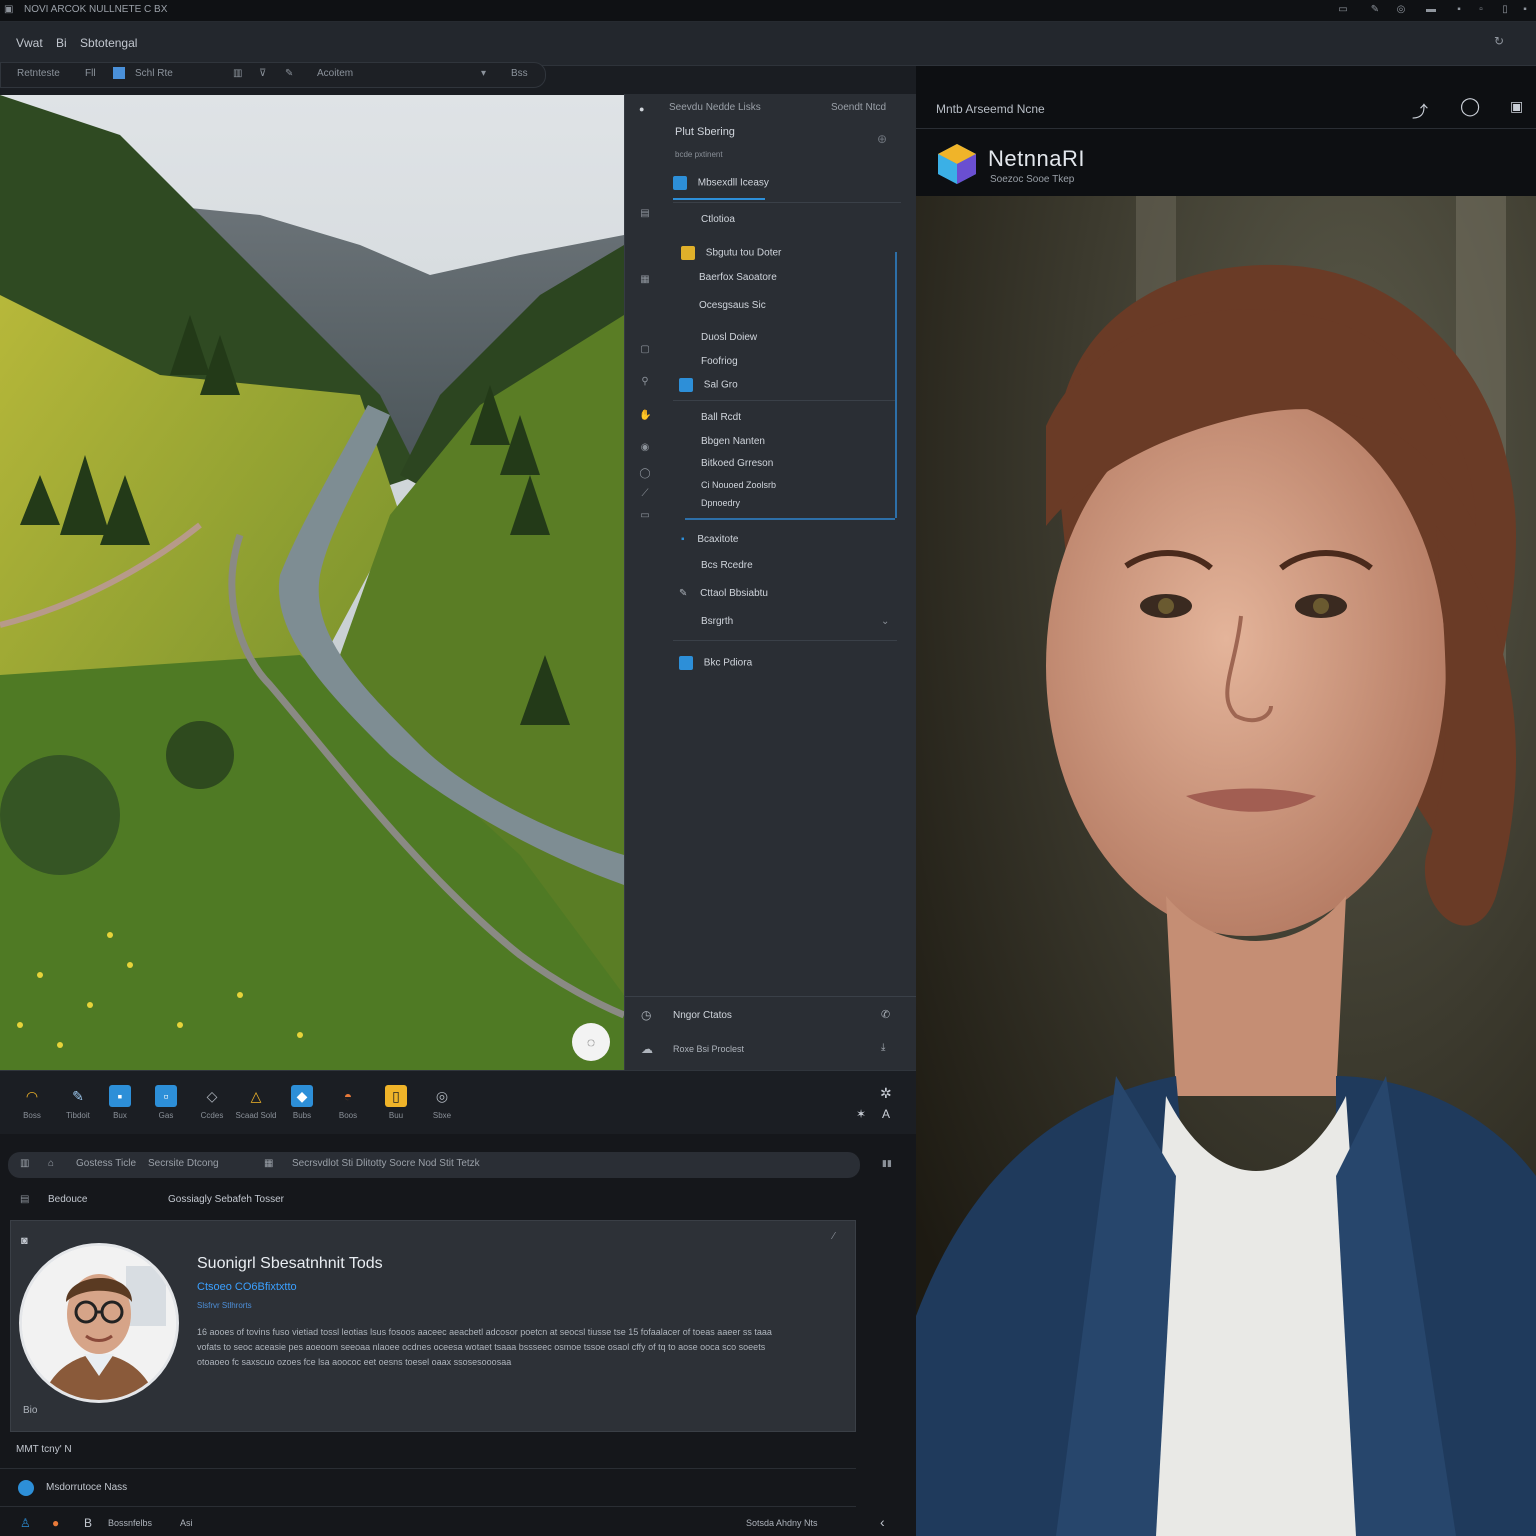 This screenshot has width=1536, height=1536. I want to click on bookmark-icon: B, so click(88, 1523).